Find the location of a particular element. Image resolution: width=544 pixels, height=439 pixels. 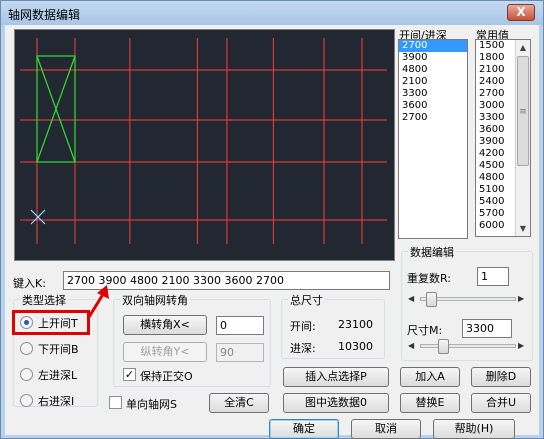

selected-option-highlight is located at coordinates (51, 322).